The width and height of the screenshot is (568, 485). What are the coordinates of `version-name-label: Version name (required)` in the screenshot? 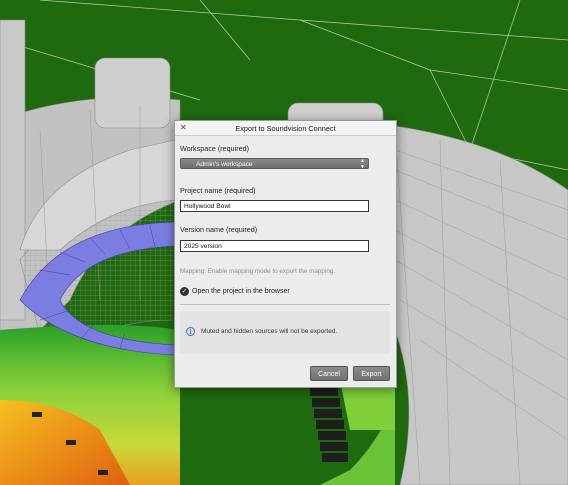 It's located at (219, 229).